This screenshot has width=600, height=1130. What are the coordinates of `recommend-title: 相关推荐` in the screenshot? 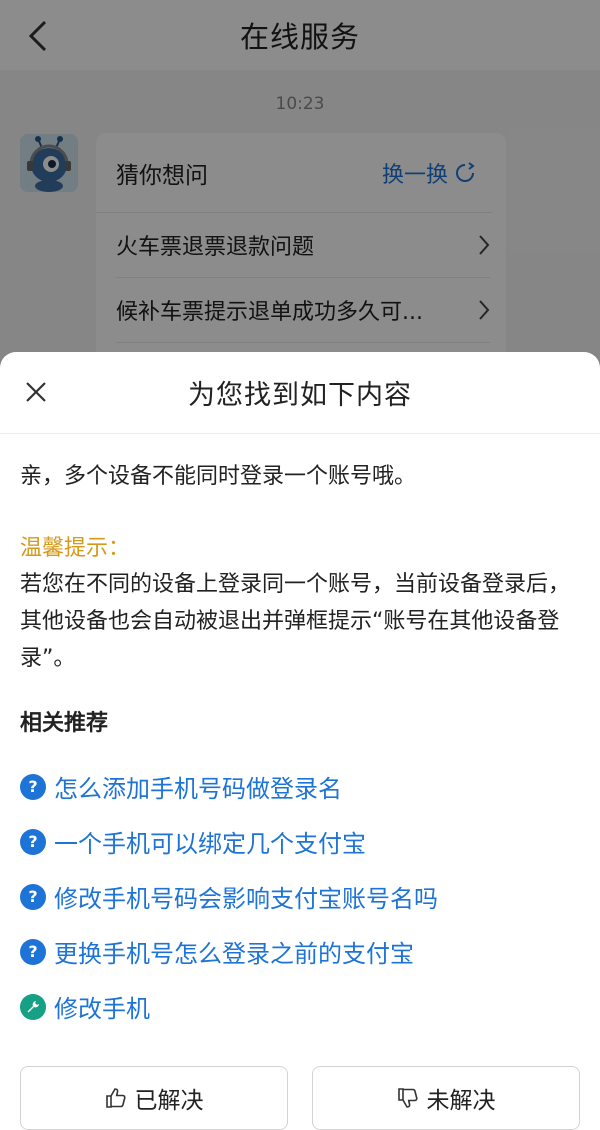 It's located at (64, 723).